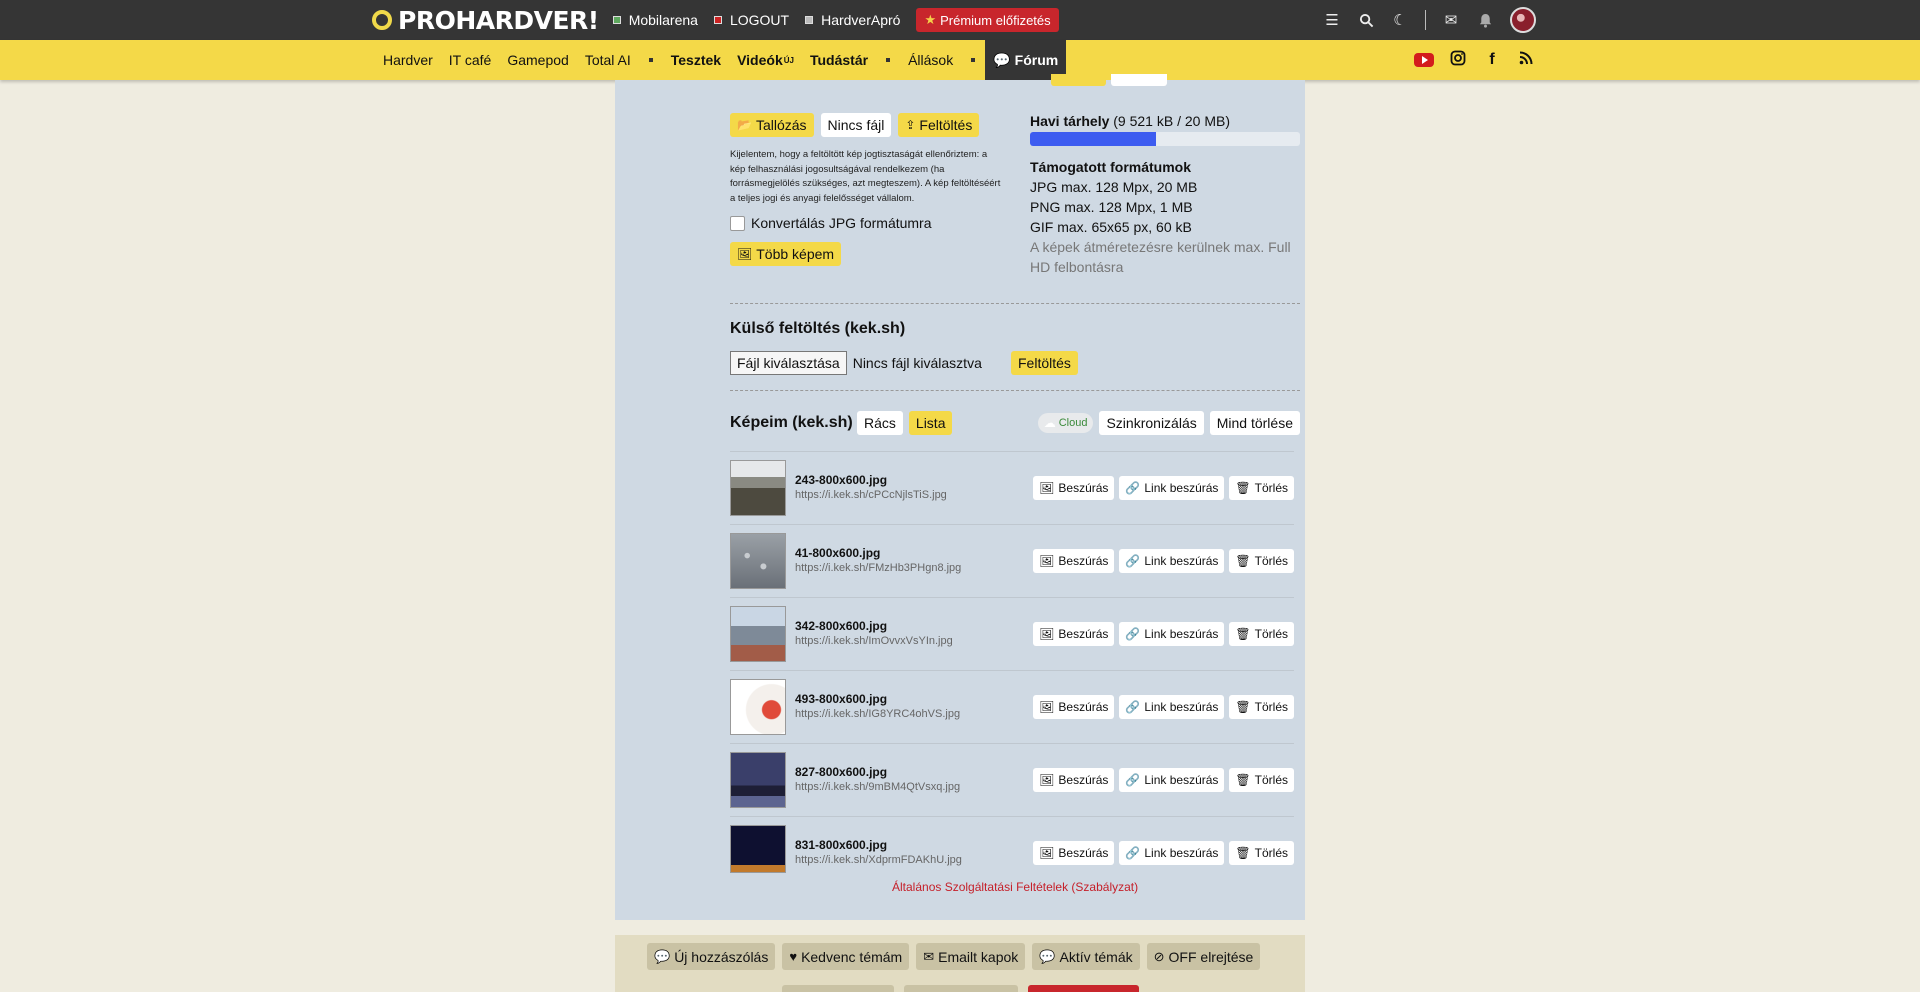  What do you see at coordinates (711, 956) in the screenshot?
I see `new-post-button: 💬 Új hozzászólás` at bounding box center [711, 956].